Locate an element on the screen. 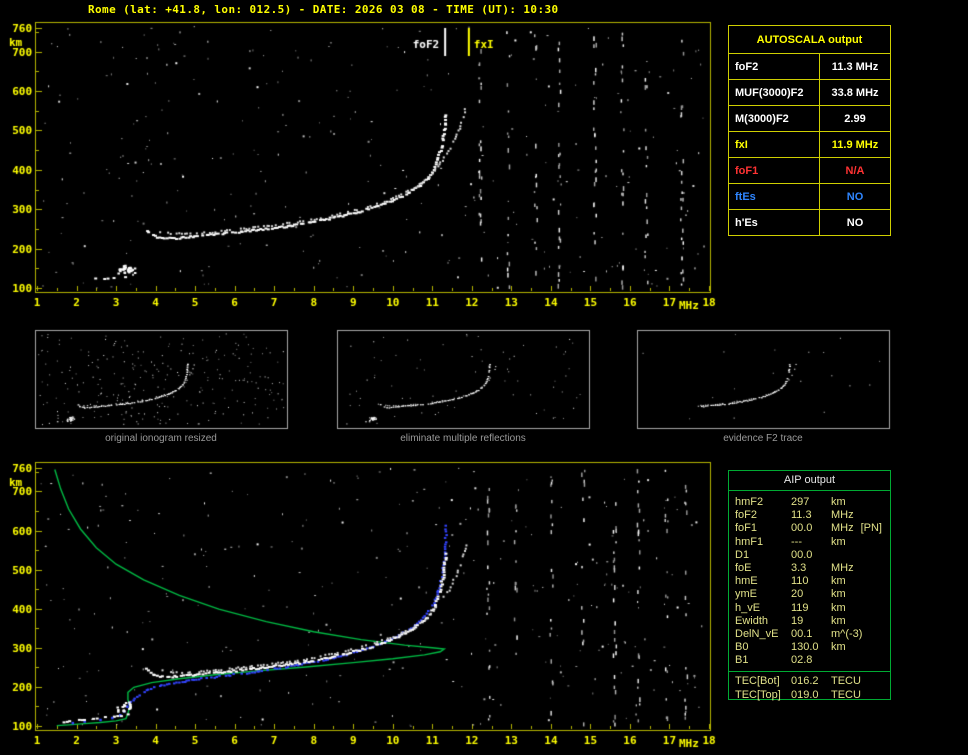  autoscala-param-value: 2.99 is located at coordinates (855, 118).